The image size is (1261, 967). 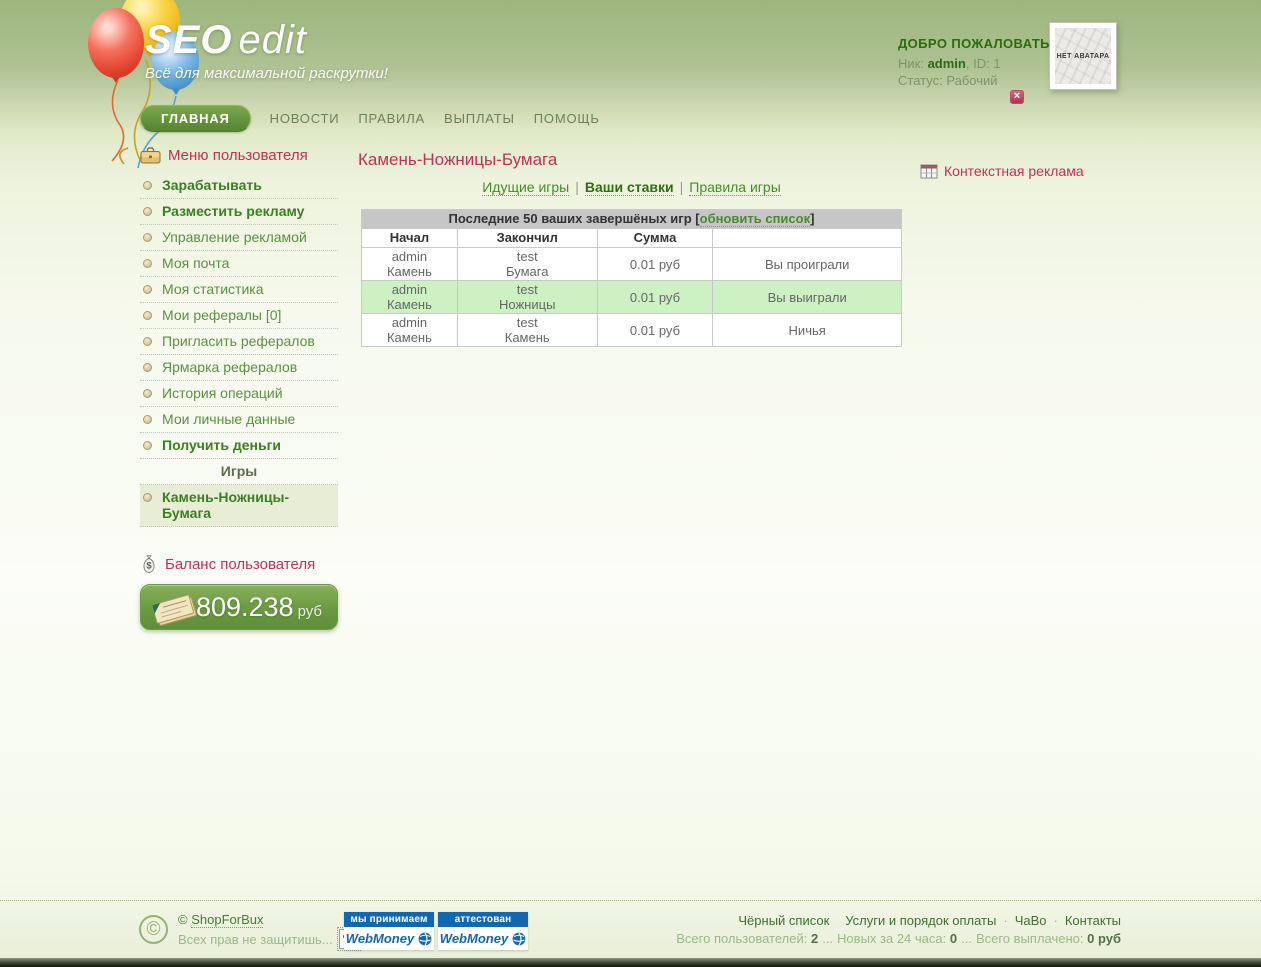 What do you see at coordinates (174, 610) in the screenshot?
I see `cheque-icon` at bounding box center [174, 610].